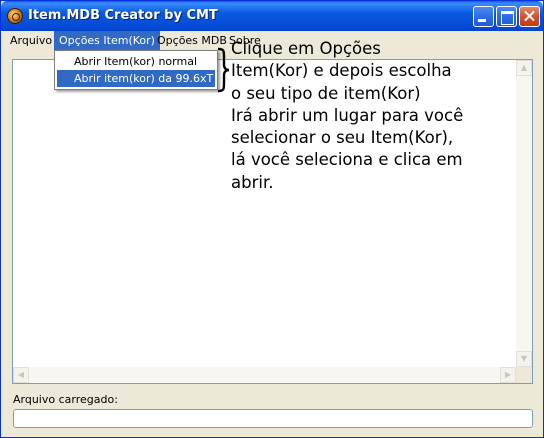  I want to click on horizontal-scrollbar: ◀ ▶, so click(264, 375).